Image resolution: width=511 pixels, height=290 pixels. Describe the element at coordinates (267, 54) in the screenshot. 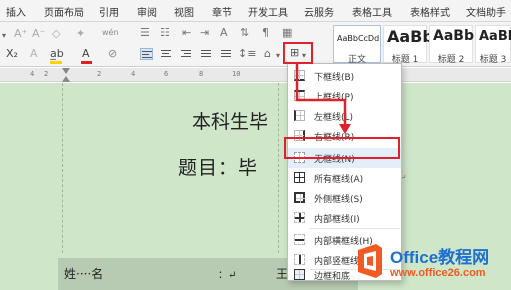

I see `shading-icon: ⌂` at that location.